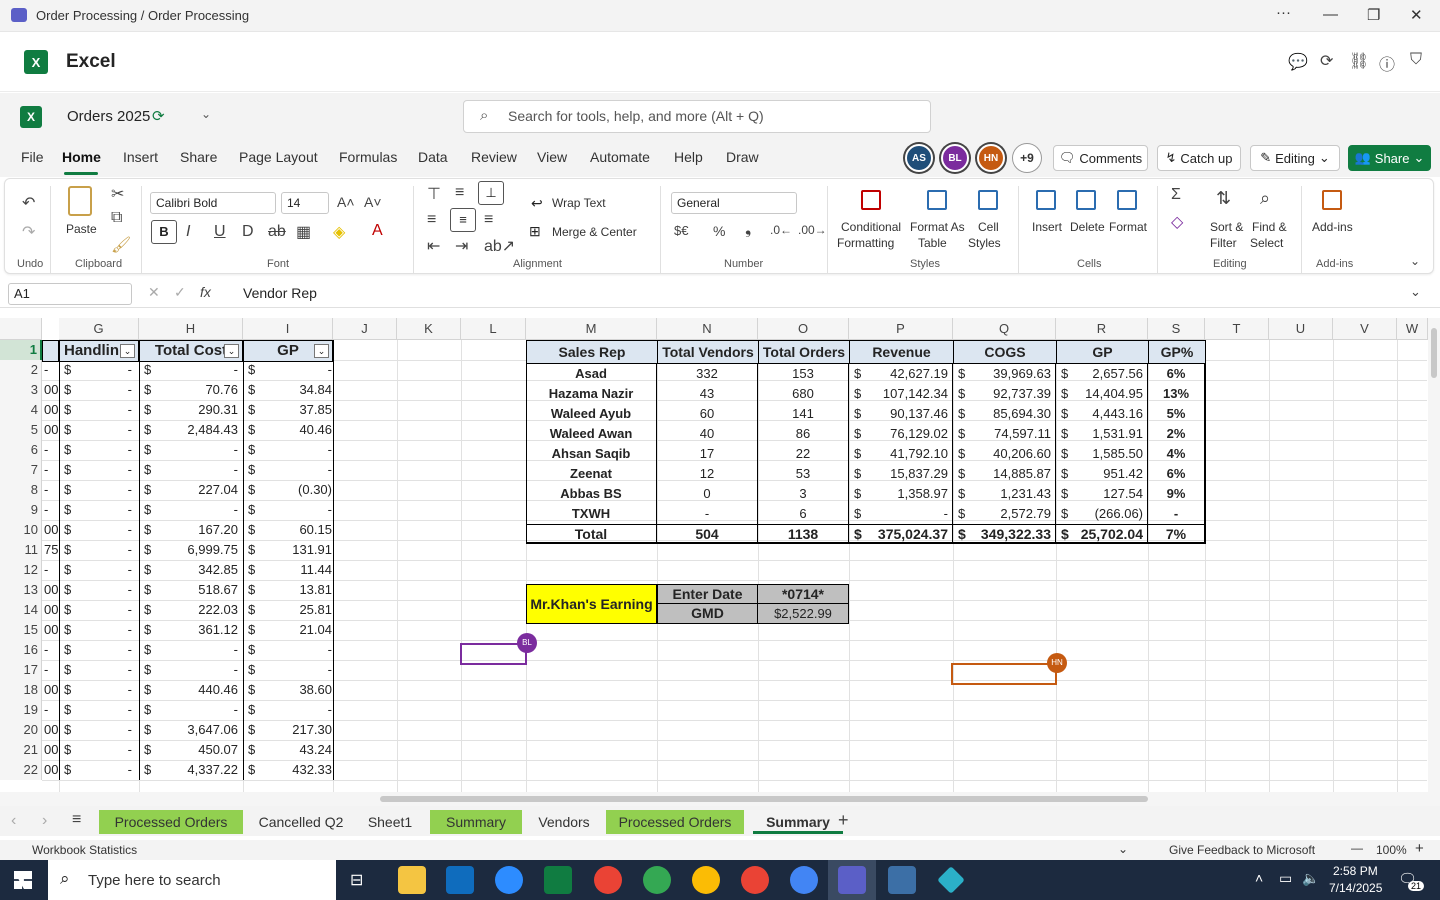 The width and height of the screenshot is (1440, 900). I want to click on filter-dropdown-icon: ⌄, so click(127, 351).